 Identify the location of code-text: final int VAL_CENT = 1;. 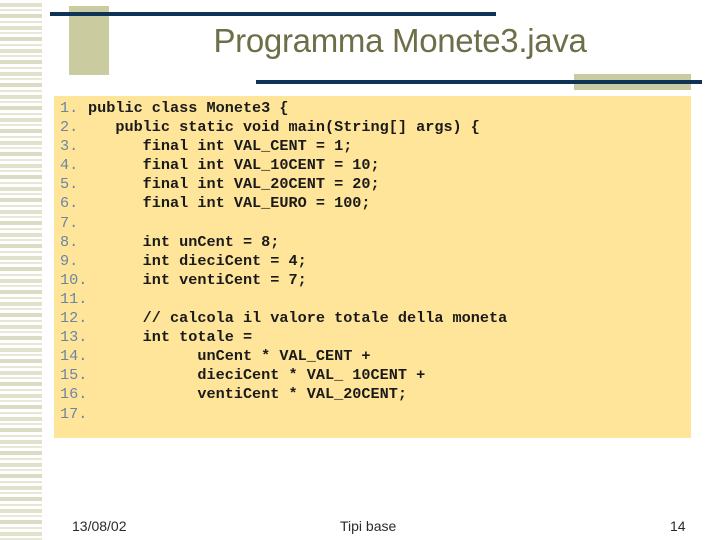
(220, 146).